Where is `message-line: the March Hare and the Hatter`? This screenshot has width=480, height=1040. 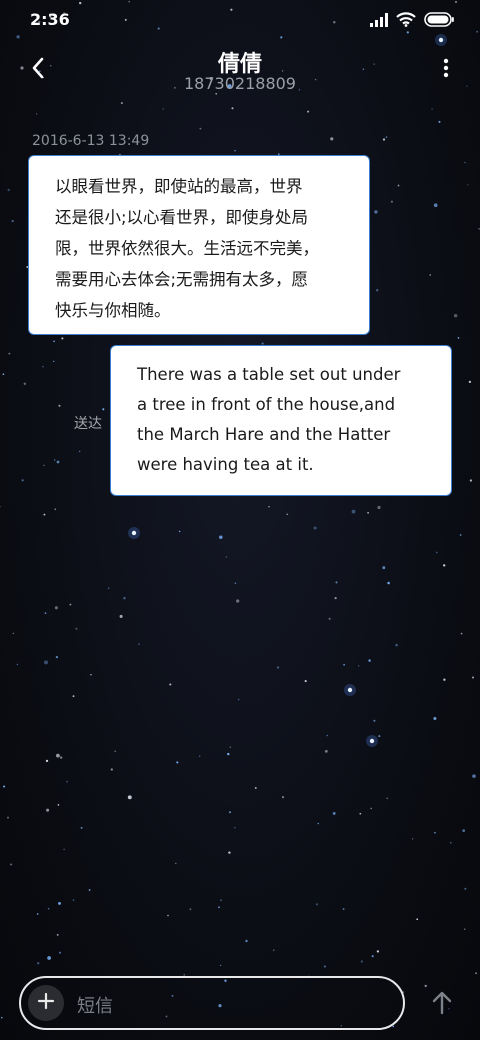 message-line: the March Hare and the Hatter is located at coordinates (264, 434).